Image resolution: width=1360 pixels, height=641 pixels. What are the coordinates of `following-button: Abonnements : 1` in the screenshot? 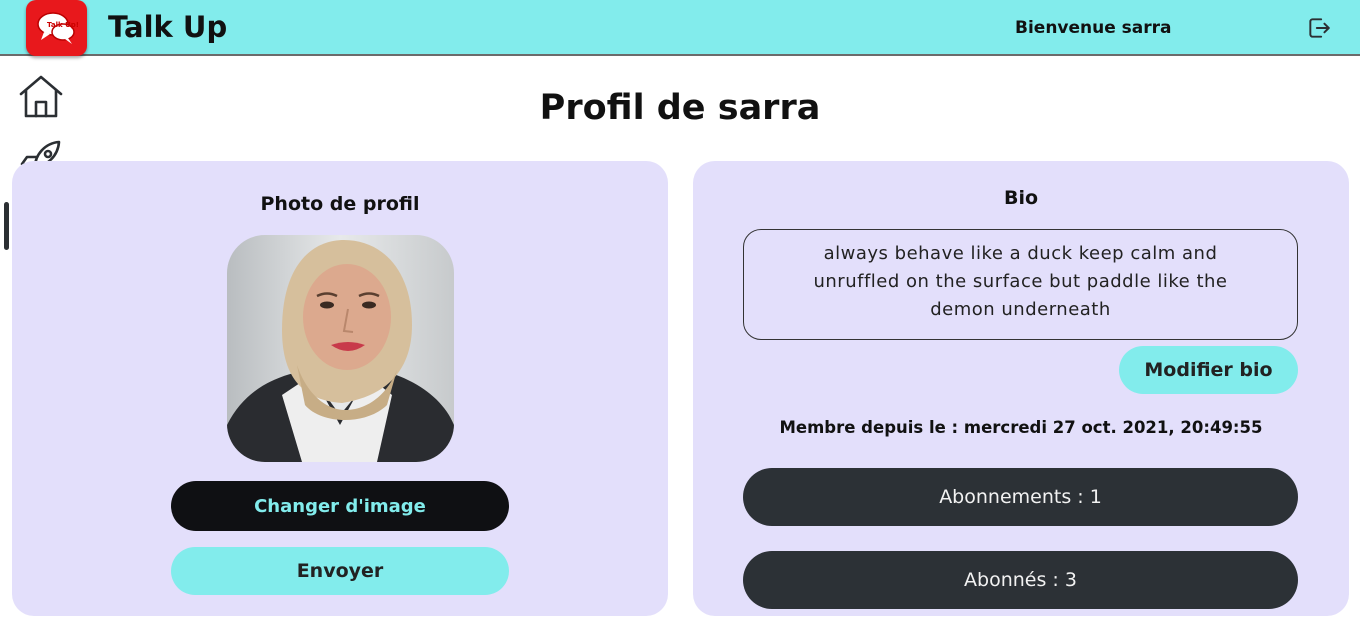 It's located at (1020, 497).